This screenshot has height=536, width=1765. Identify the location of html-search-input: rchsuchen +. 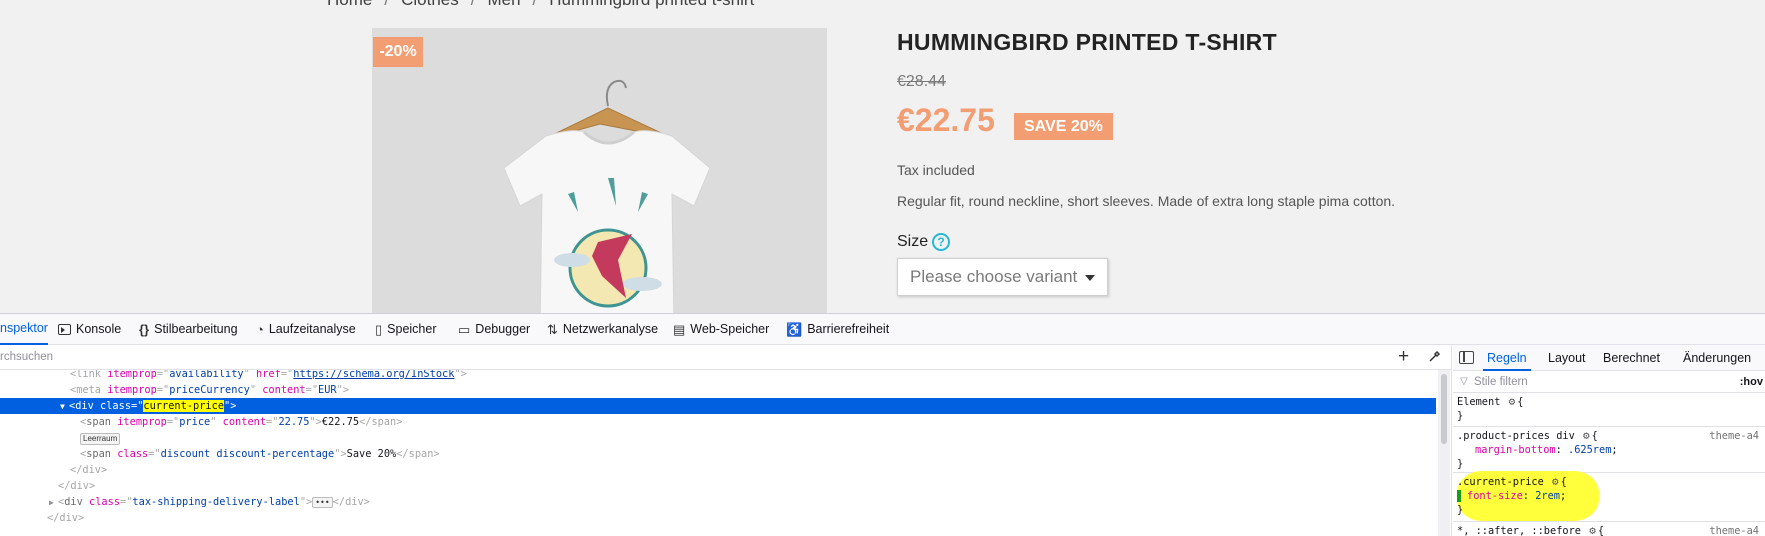
(726, 357).